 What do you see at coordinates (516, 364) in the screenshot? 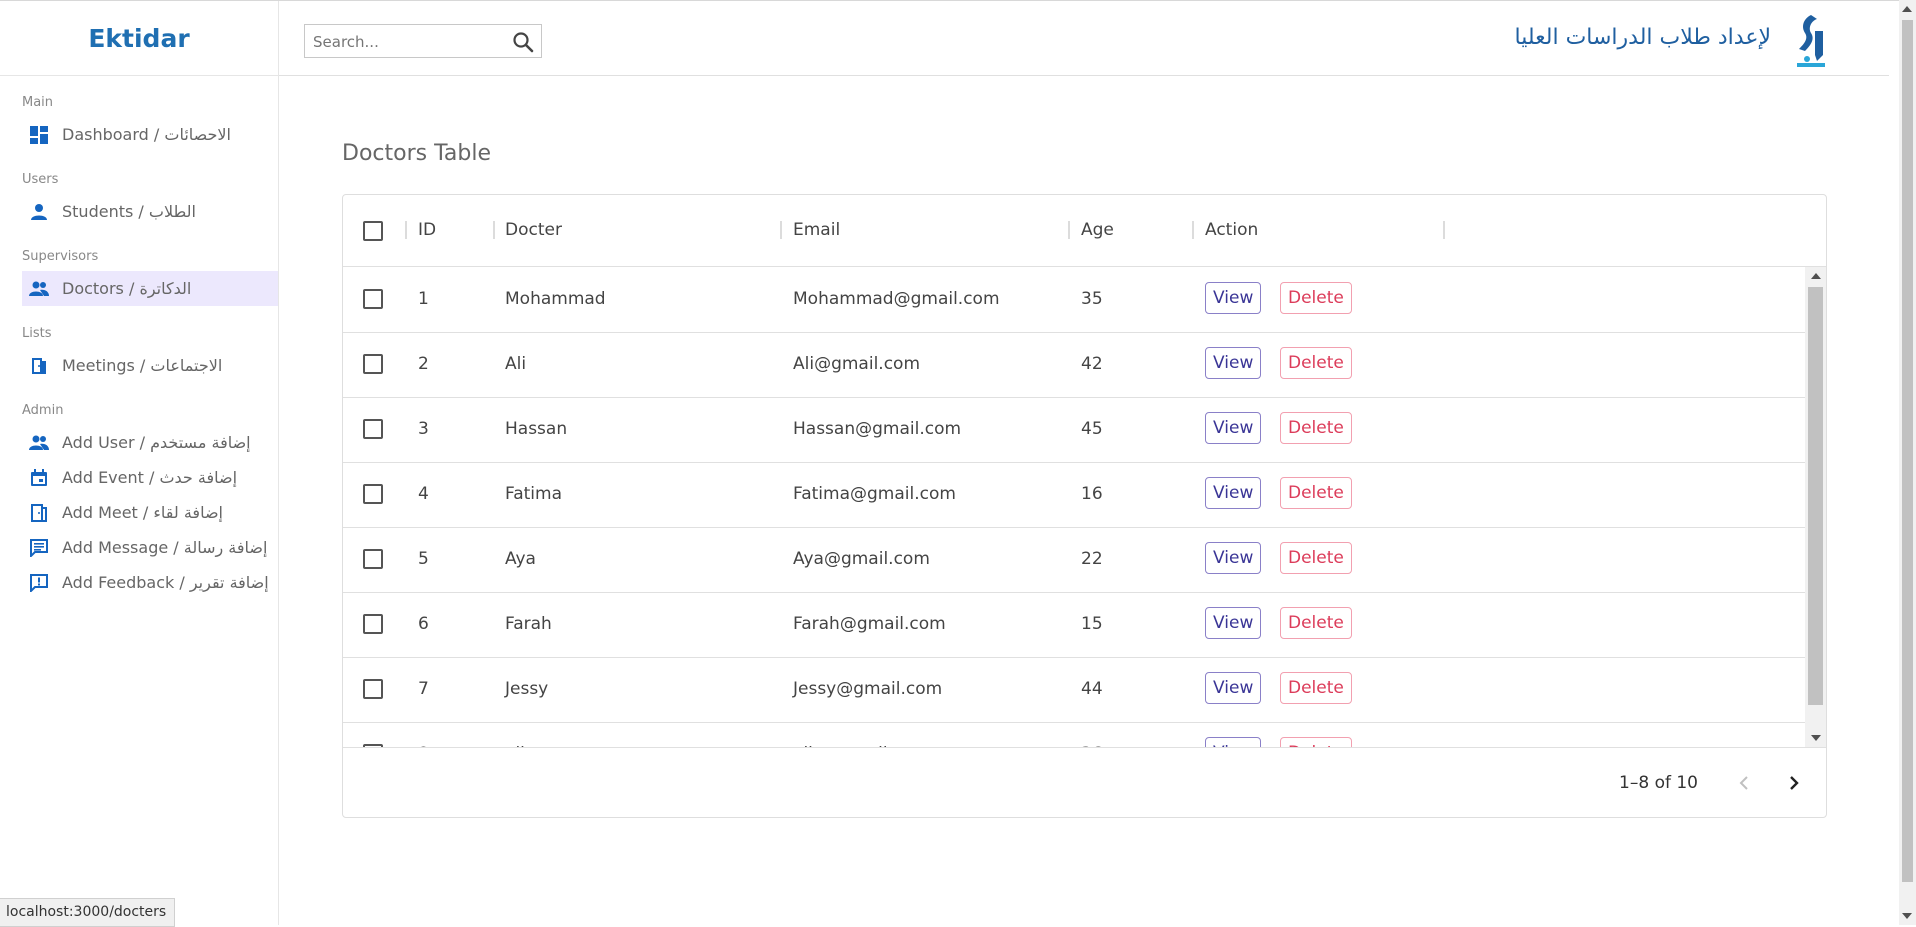
I see `cell-doctor-name: Ali` at bounding box center [516, 364].